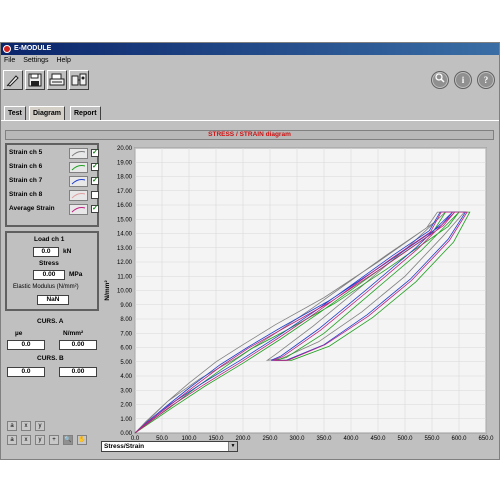  I want to click on x-tick-label: 50.0, so click(162, 438).